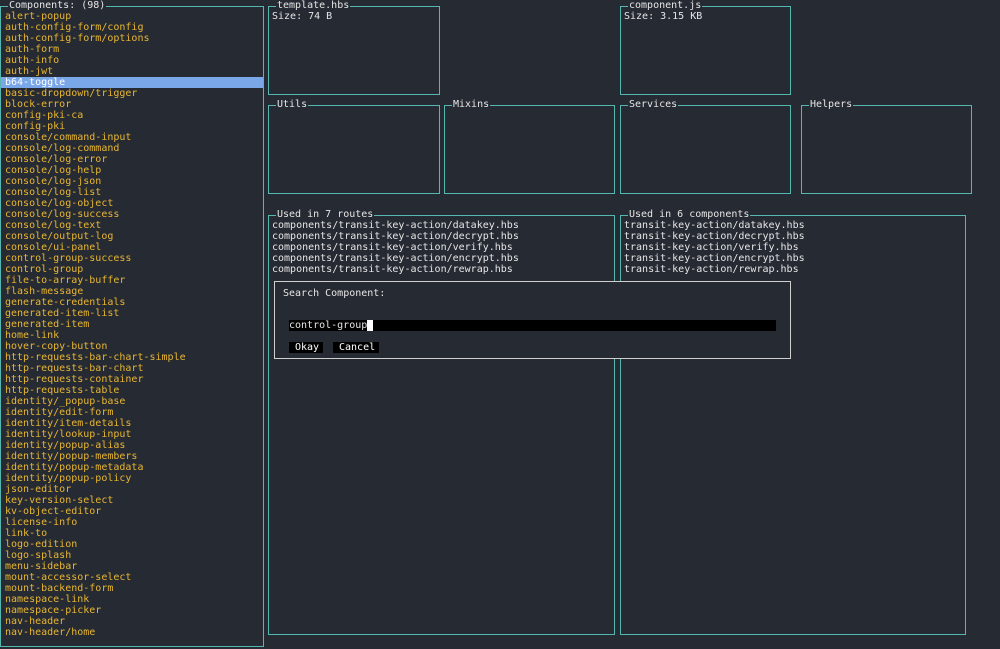 The image size is (1000, 649). What do you see at coordinates (132, 71) in the screenshot?
I see `component-list-item: auth-jwt` at bounding box center [132, 71].